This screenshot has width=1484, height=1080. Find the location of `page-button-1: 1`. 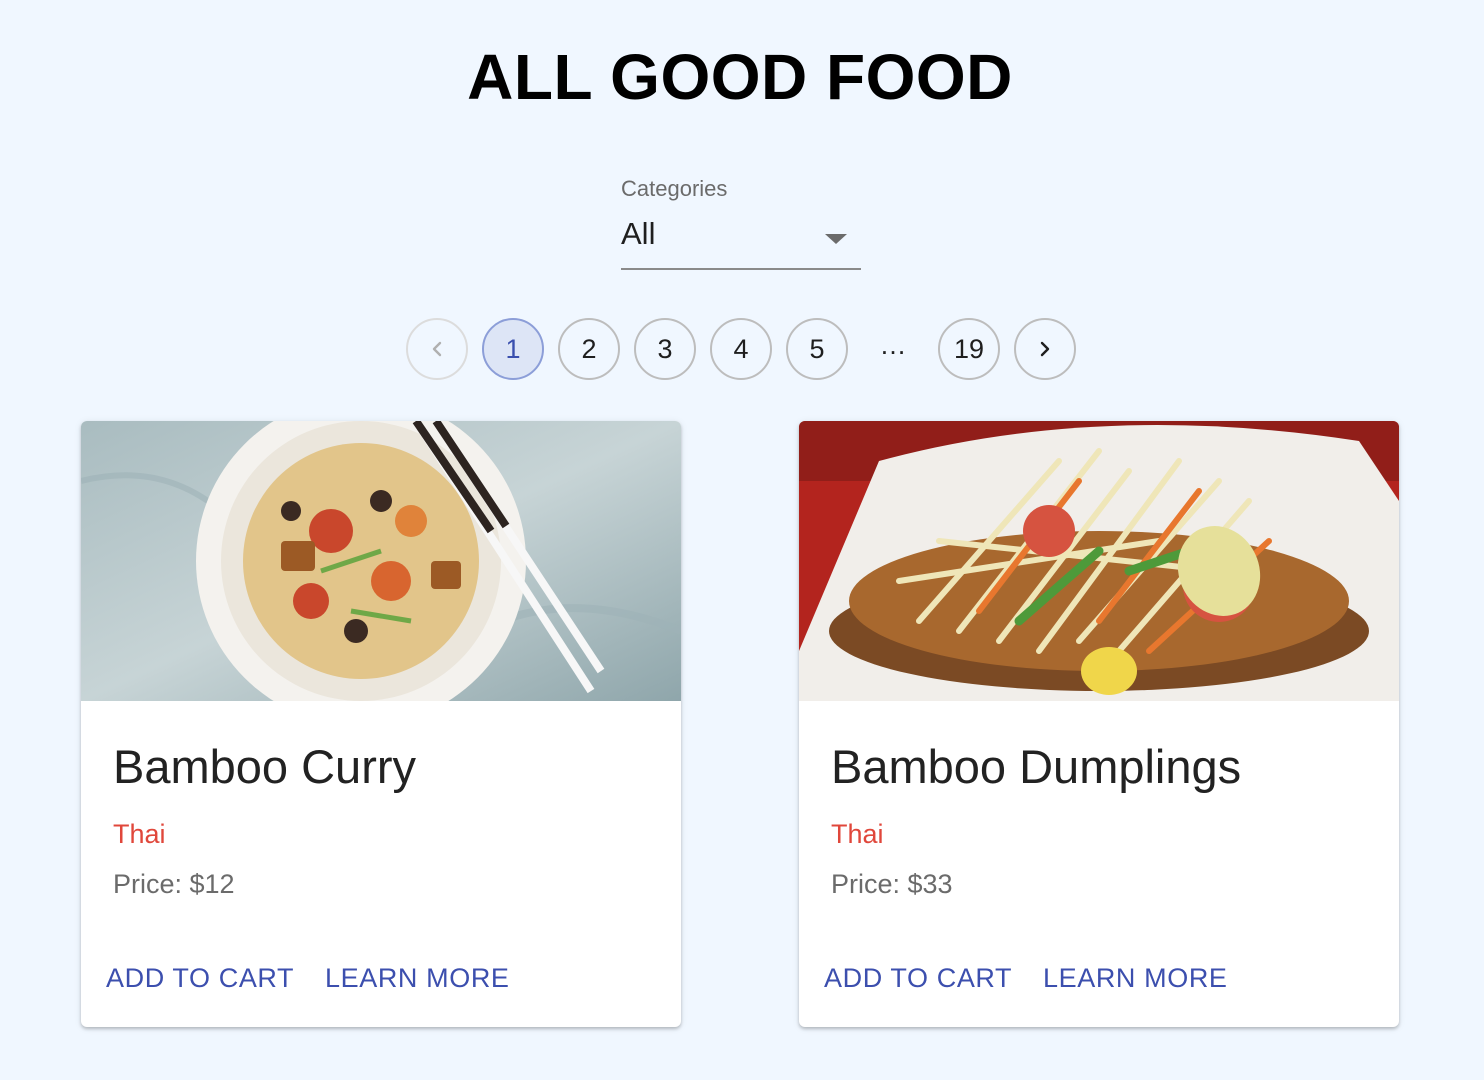

page-button-1: 1 is located at coordinates (513, 349).